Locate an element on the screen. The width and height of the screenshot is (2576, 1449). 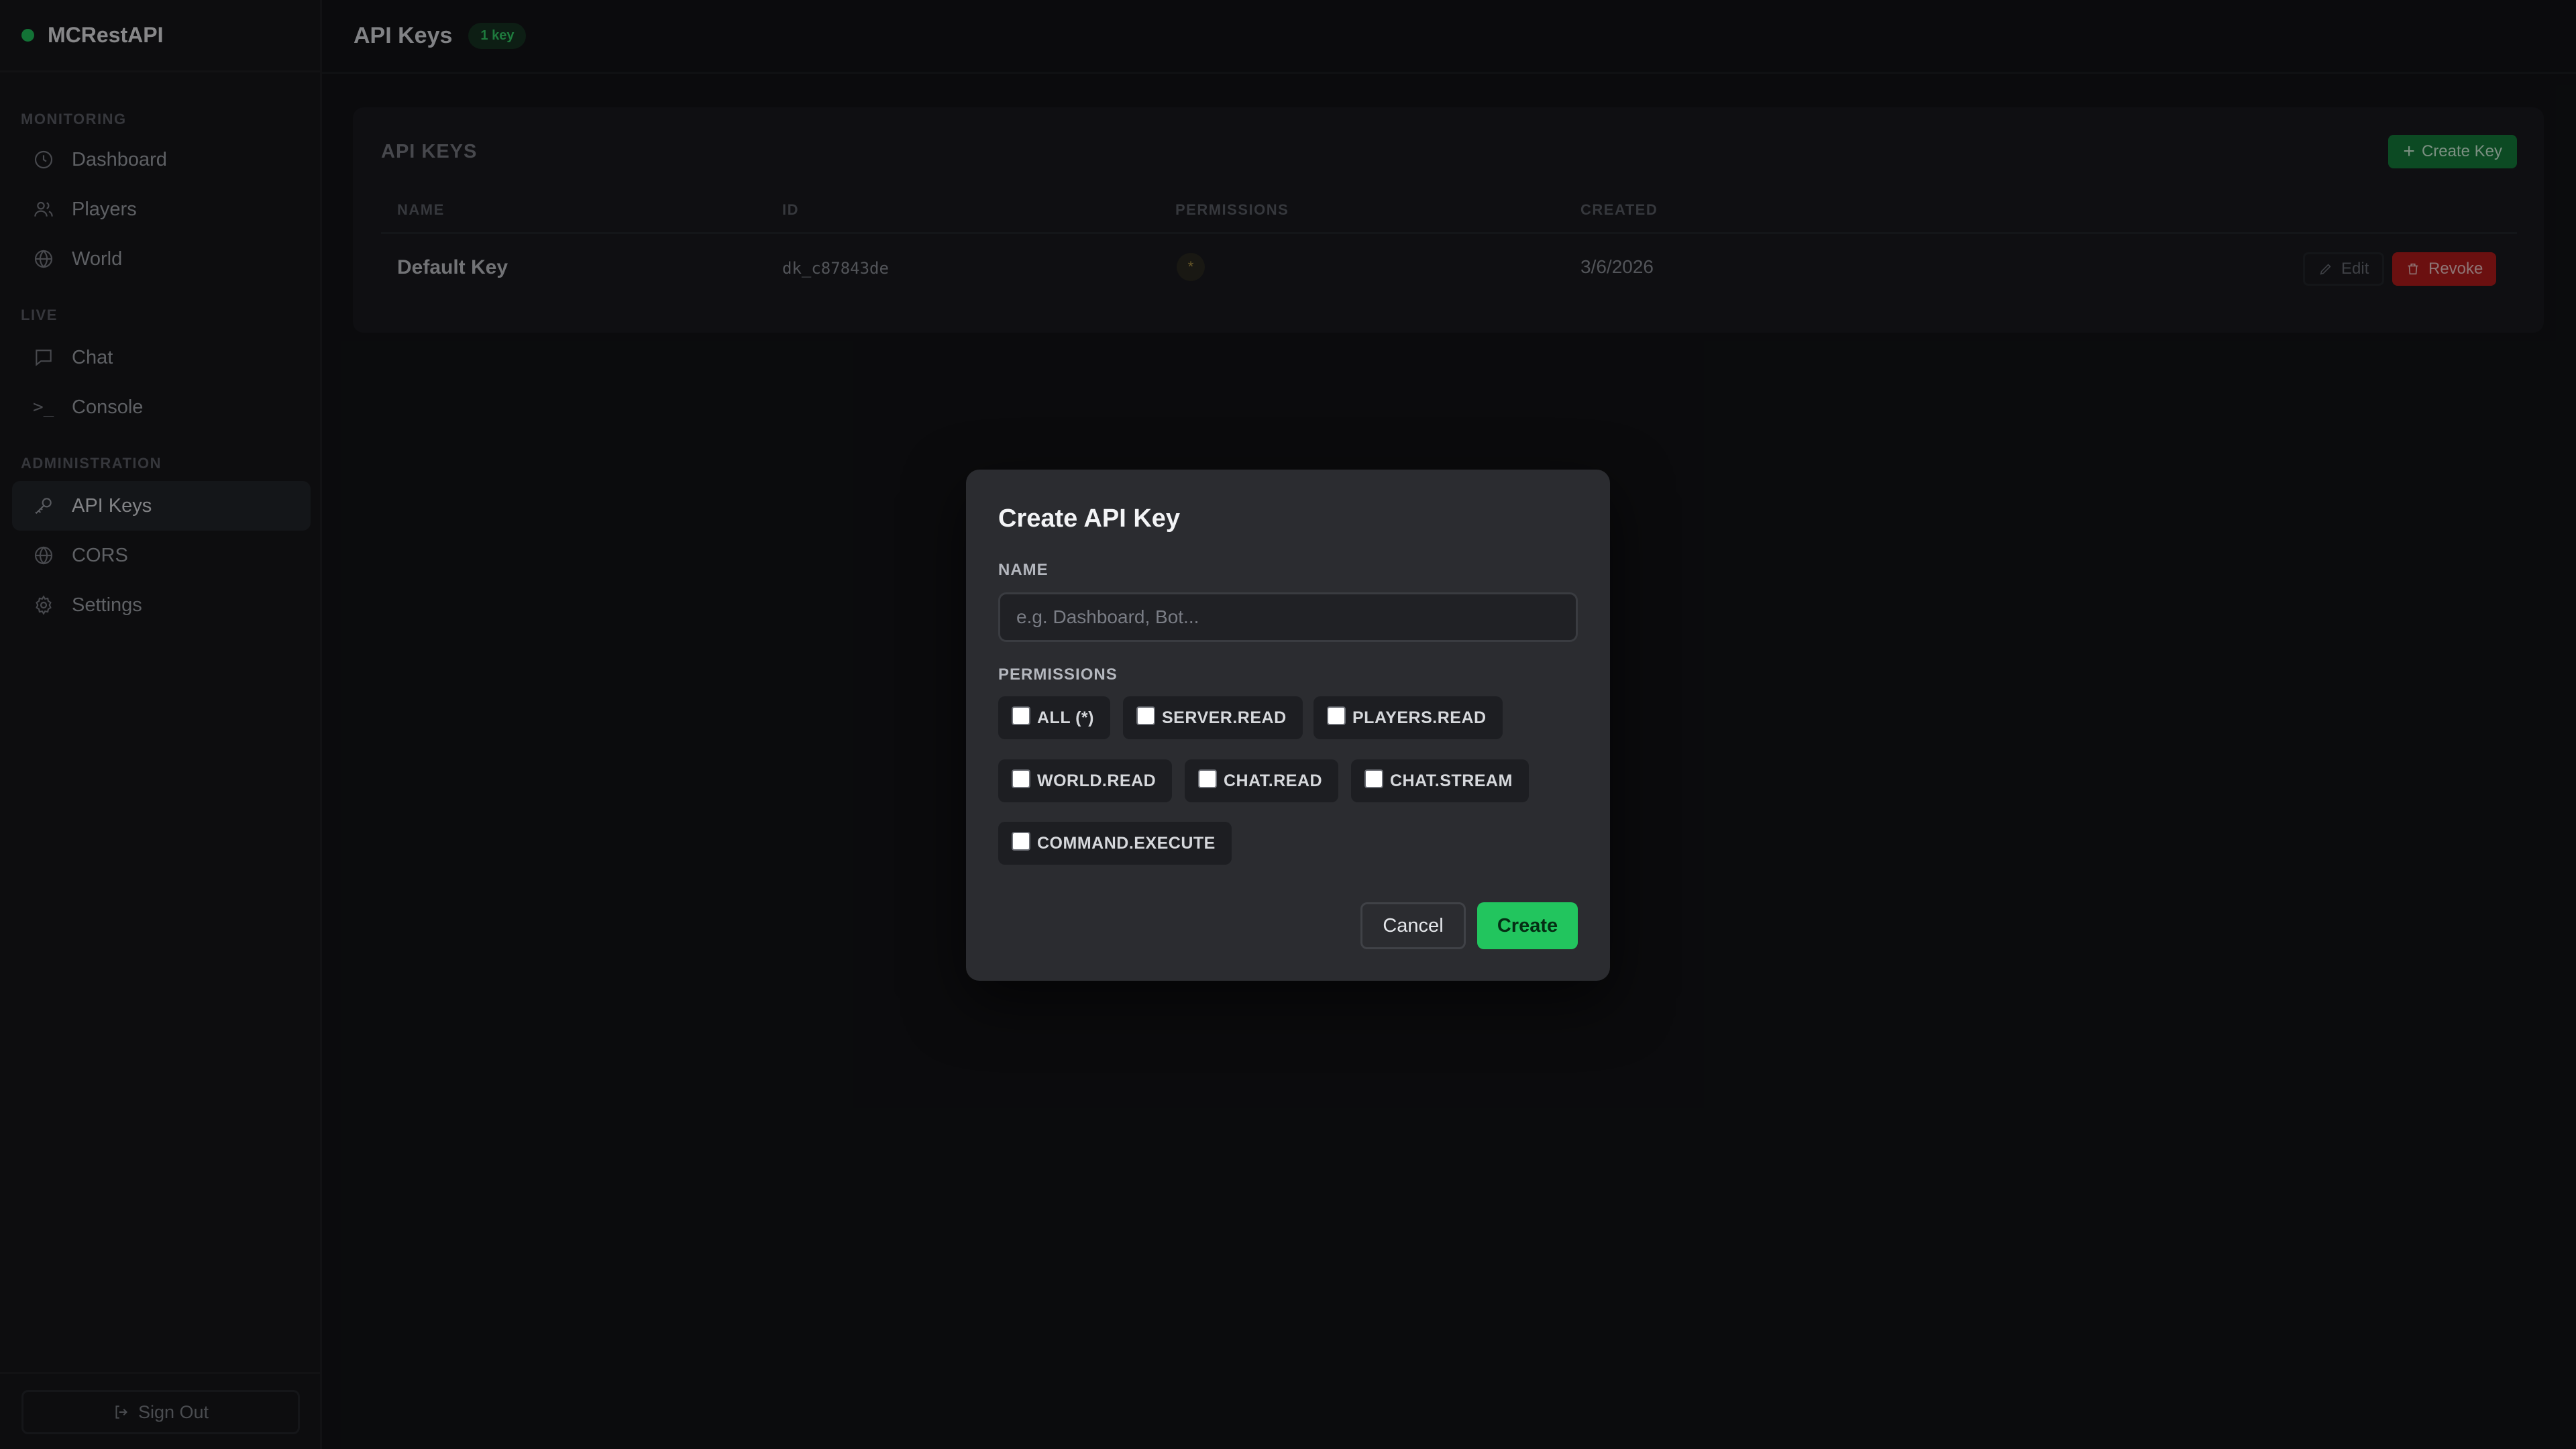
permission-option-all: ALL (*) is located at coordinates (1054, 717).